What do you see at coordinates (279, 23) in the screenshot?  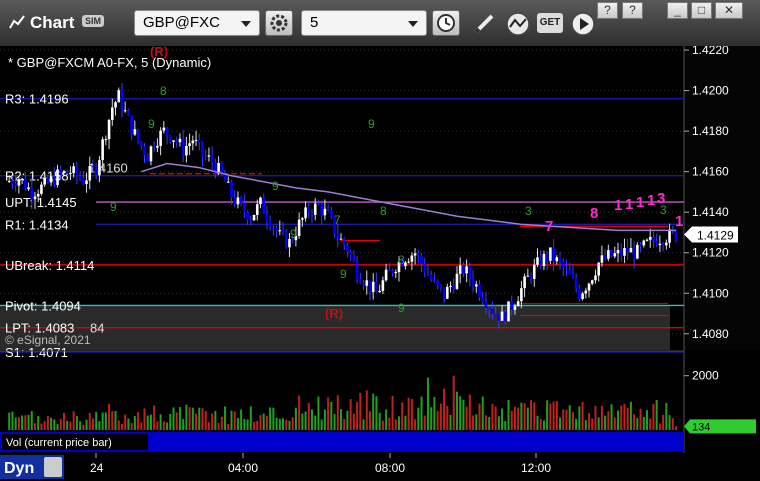 I see `settings-button` at bounding box center [279, 23].